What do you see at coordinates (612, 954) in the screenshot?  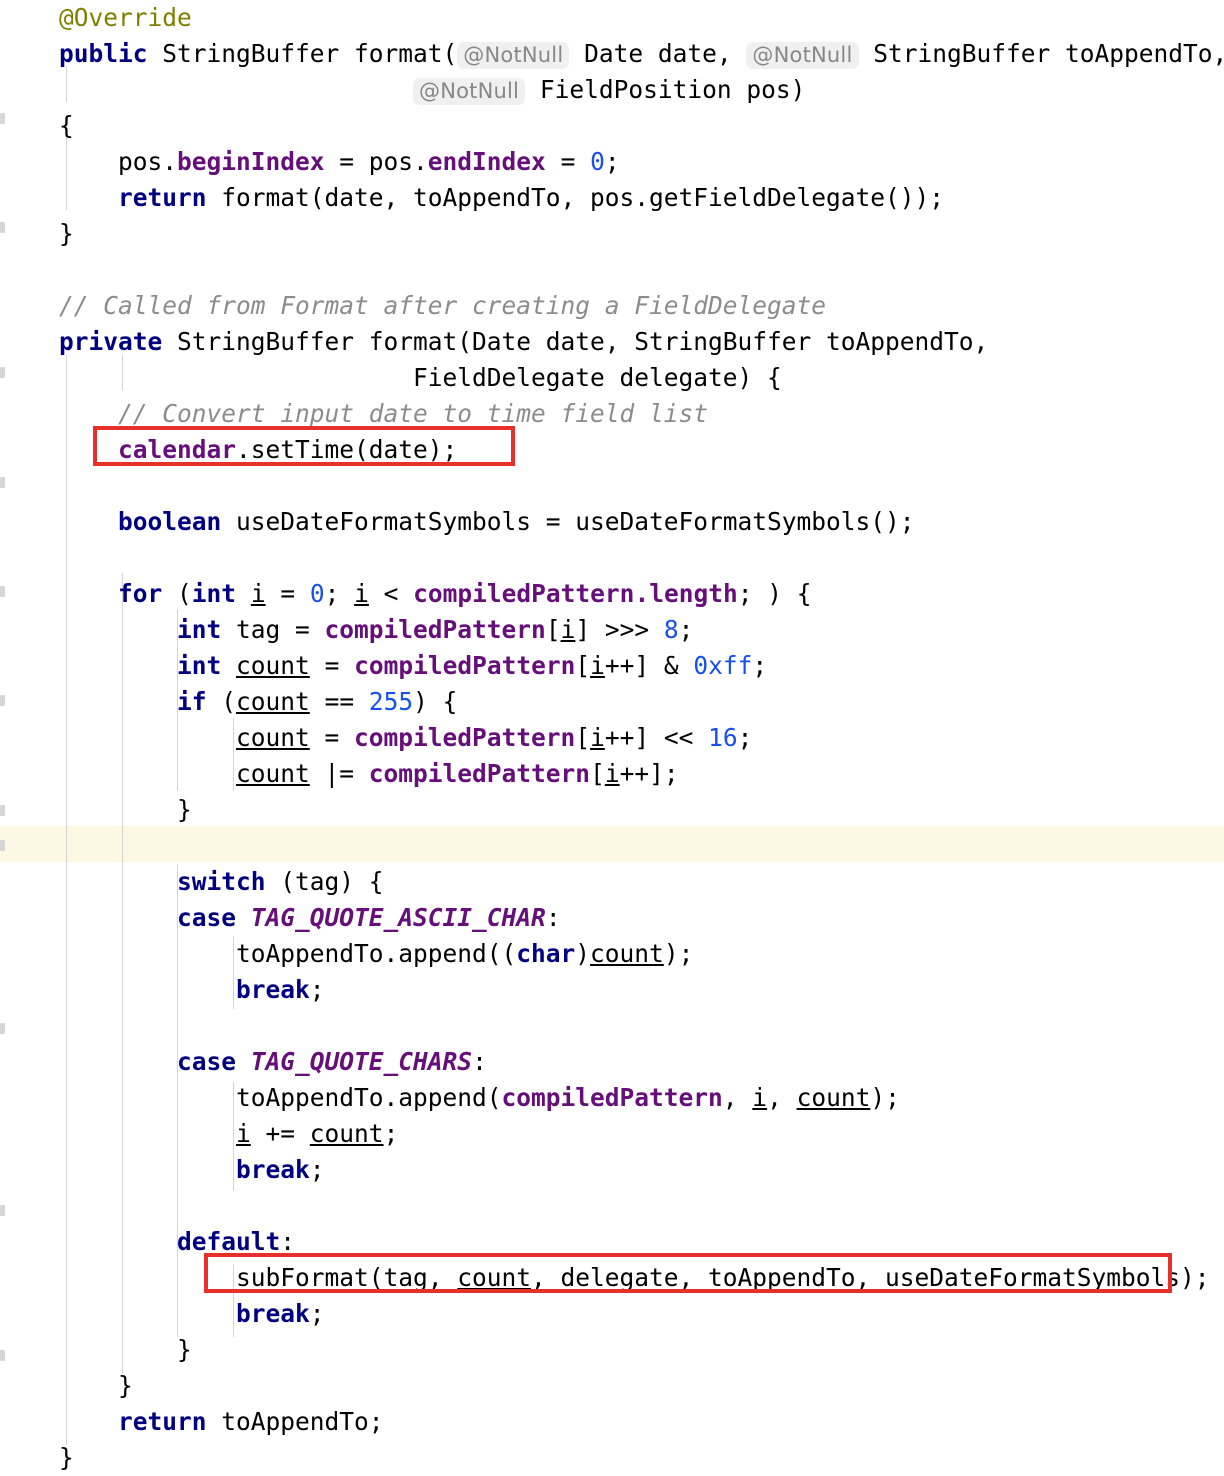 I see `code-line: toAppendTo.append((char)count);` at bounding box center [612, 954].